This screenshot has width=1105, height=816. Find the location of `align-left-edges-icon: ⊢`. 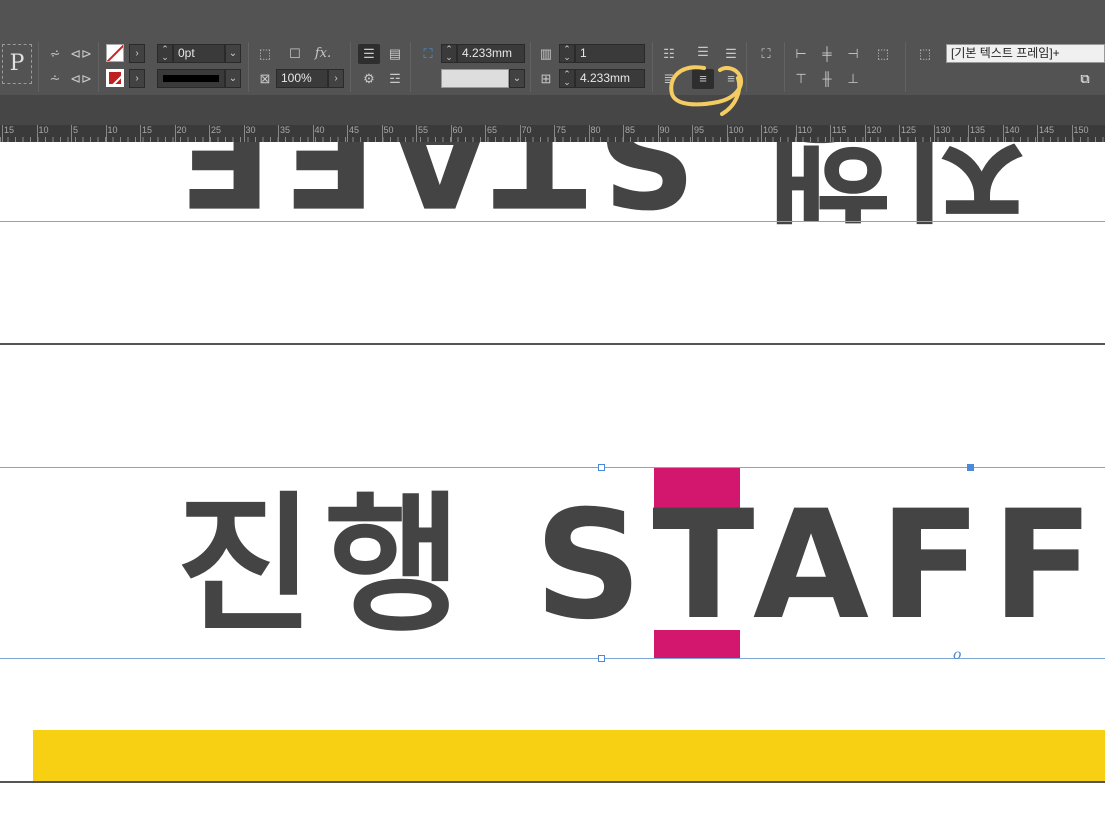

align-left-edges-icon: ⊢ is located at coordinates (801, 54).